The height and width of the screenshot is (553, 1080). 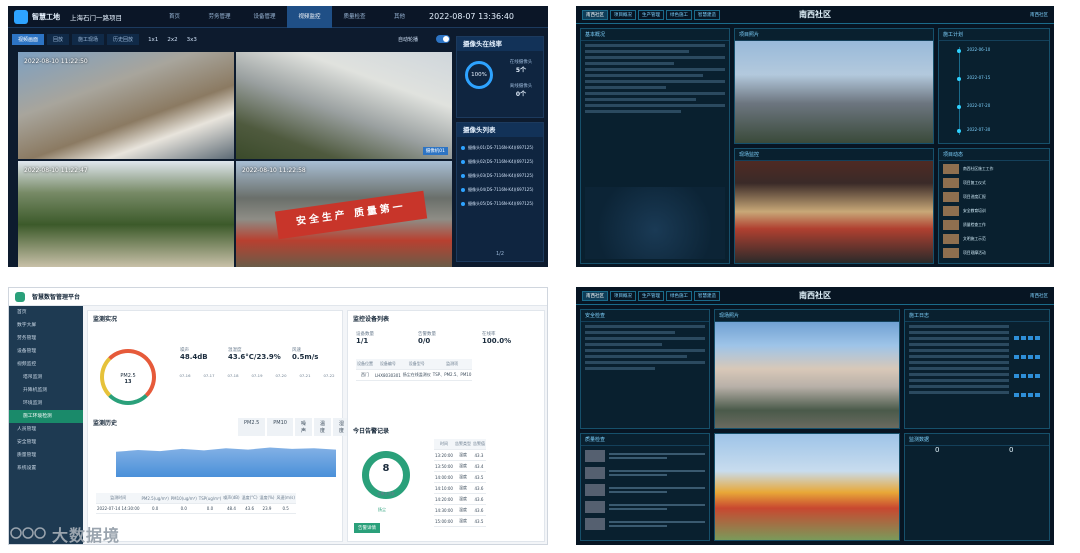 I want to click on watermark-logo-icon, so click(x=28, y=533).